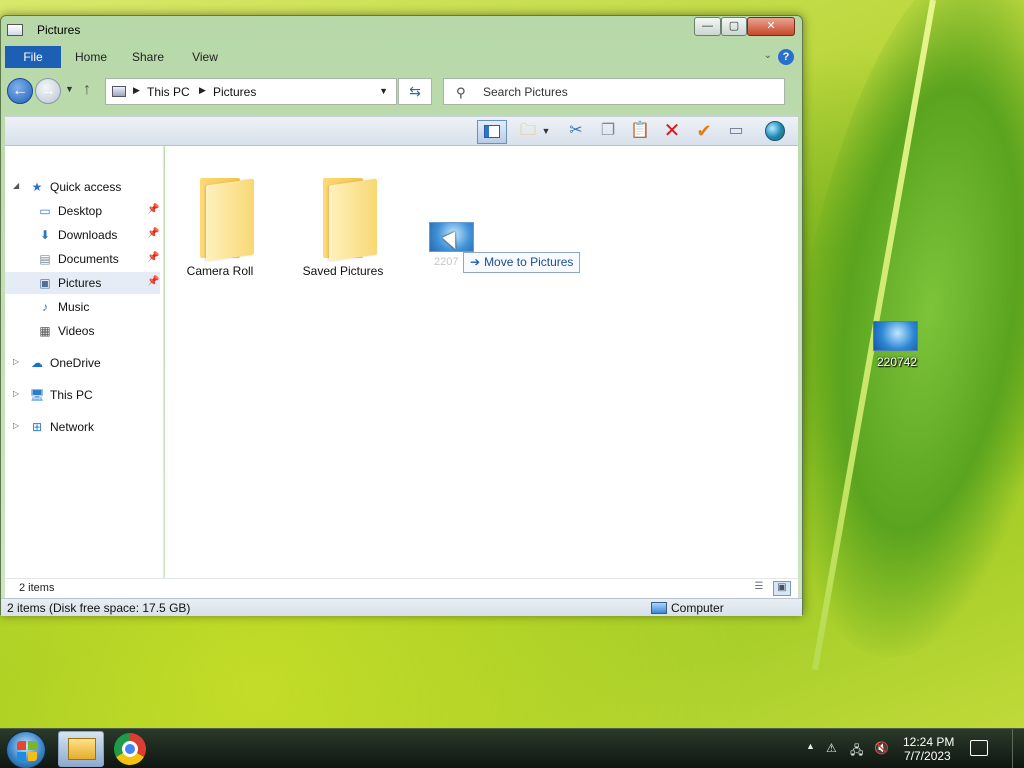  I want to click on windows-logo-icon, so click(27, 751).